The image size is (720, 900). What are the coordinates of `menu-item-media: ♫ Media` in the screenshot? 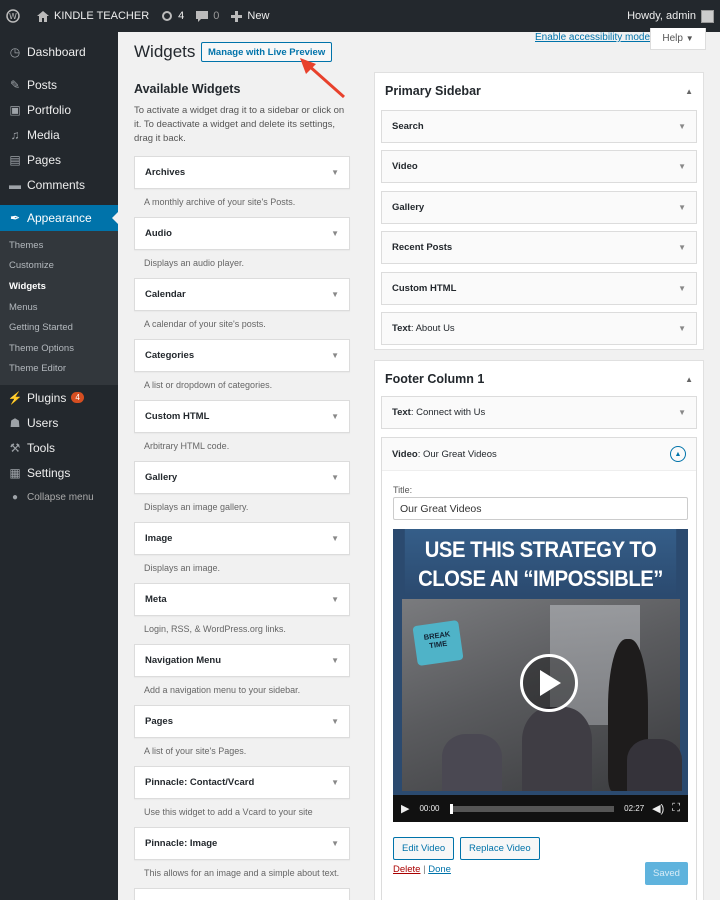 It's located at (59, 134).